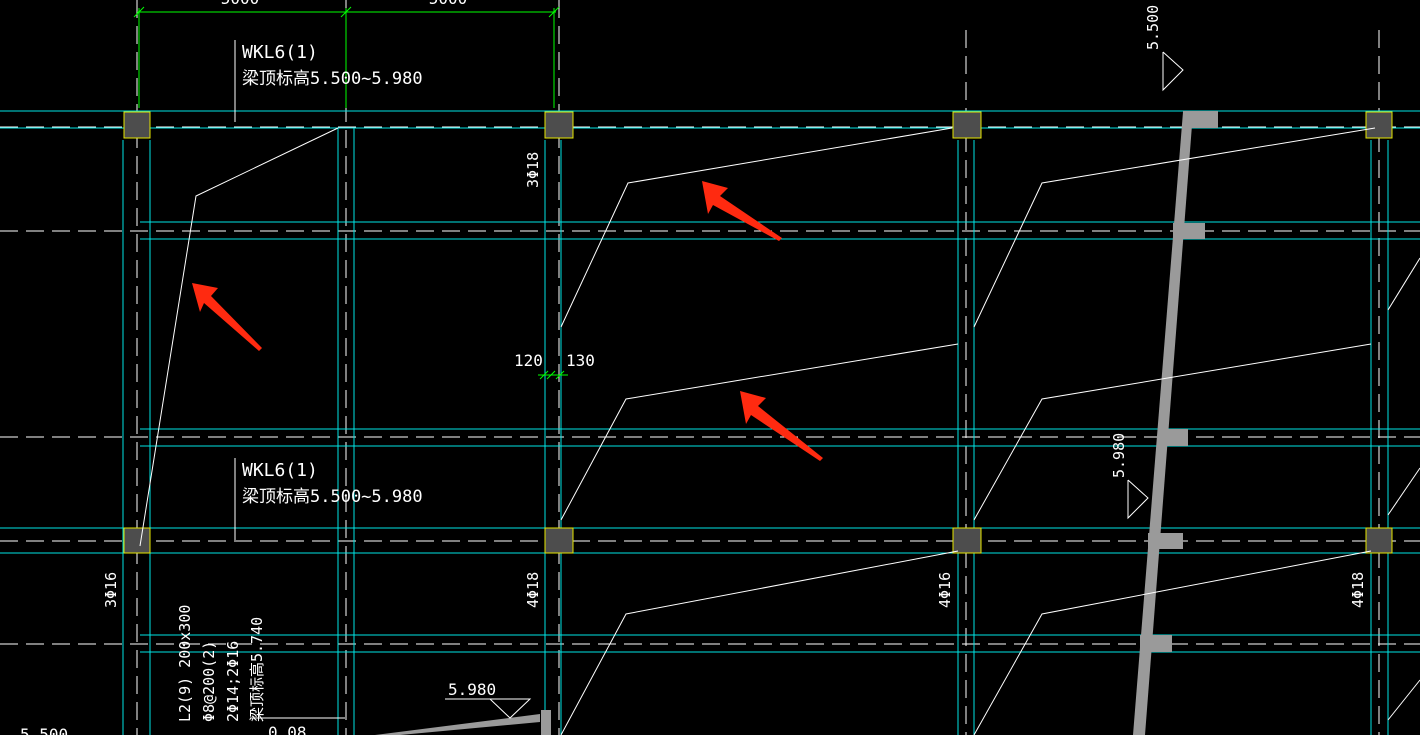  I want to click on elevation-bottom-small: 0.08, so click(287, 729).